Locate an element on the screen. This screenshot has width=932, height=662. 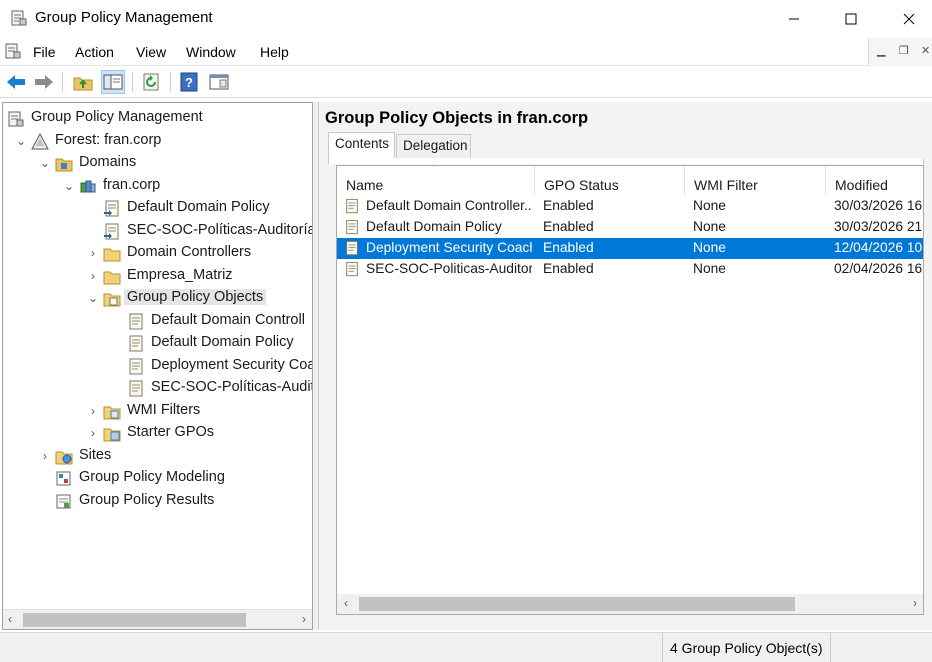
tree-node: SEC-SOC-Políticas-Auditoría is located at coordinates (157, 231).